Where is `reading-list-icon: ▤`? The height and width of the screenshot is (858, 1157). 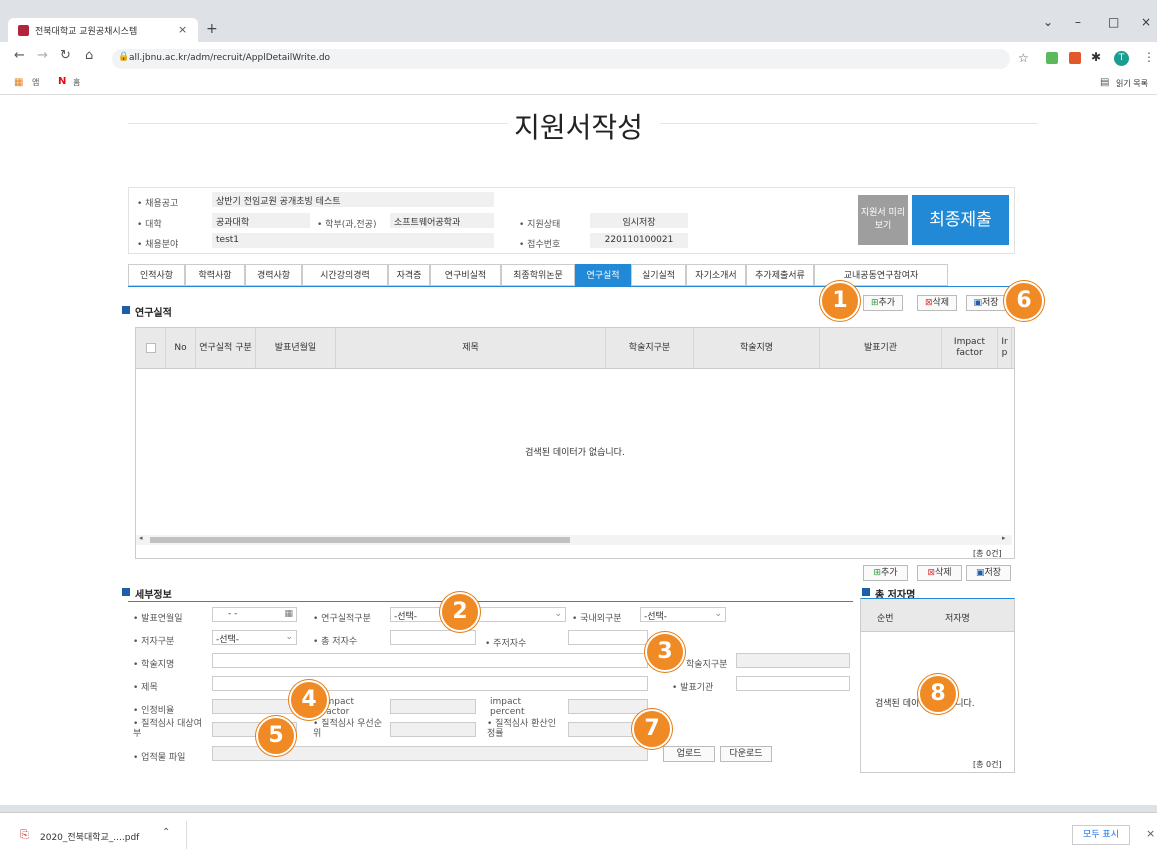 reading-list-icon: ▤ is located at coordinates (1104, 82).